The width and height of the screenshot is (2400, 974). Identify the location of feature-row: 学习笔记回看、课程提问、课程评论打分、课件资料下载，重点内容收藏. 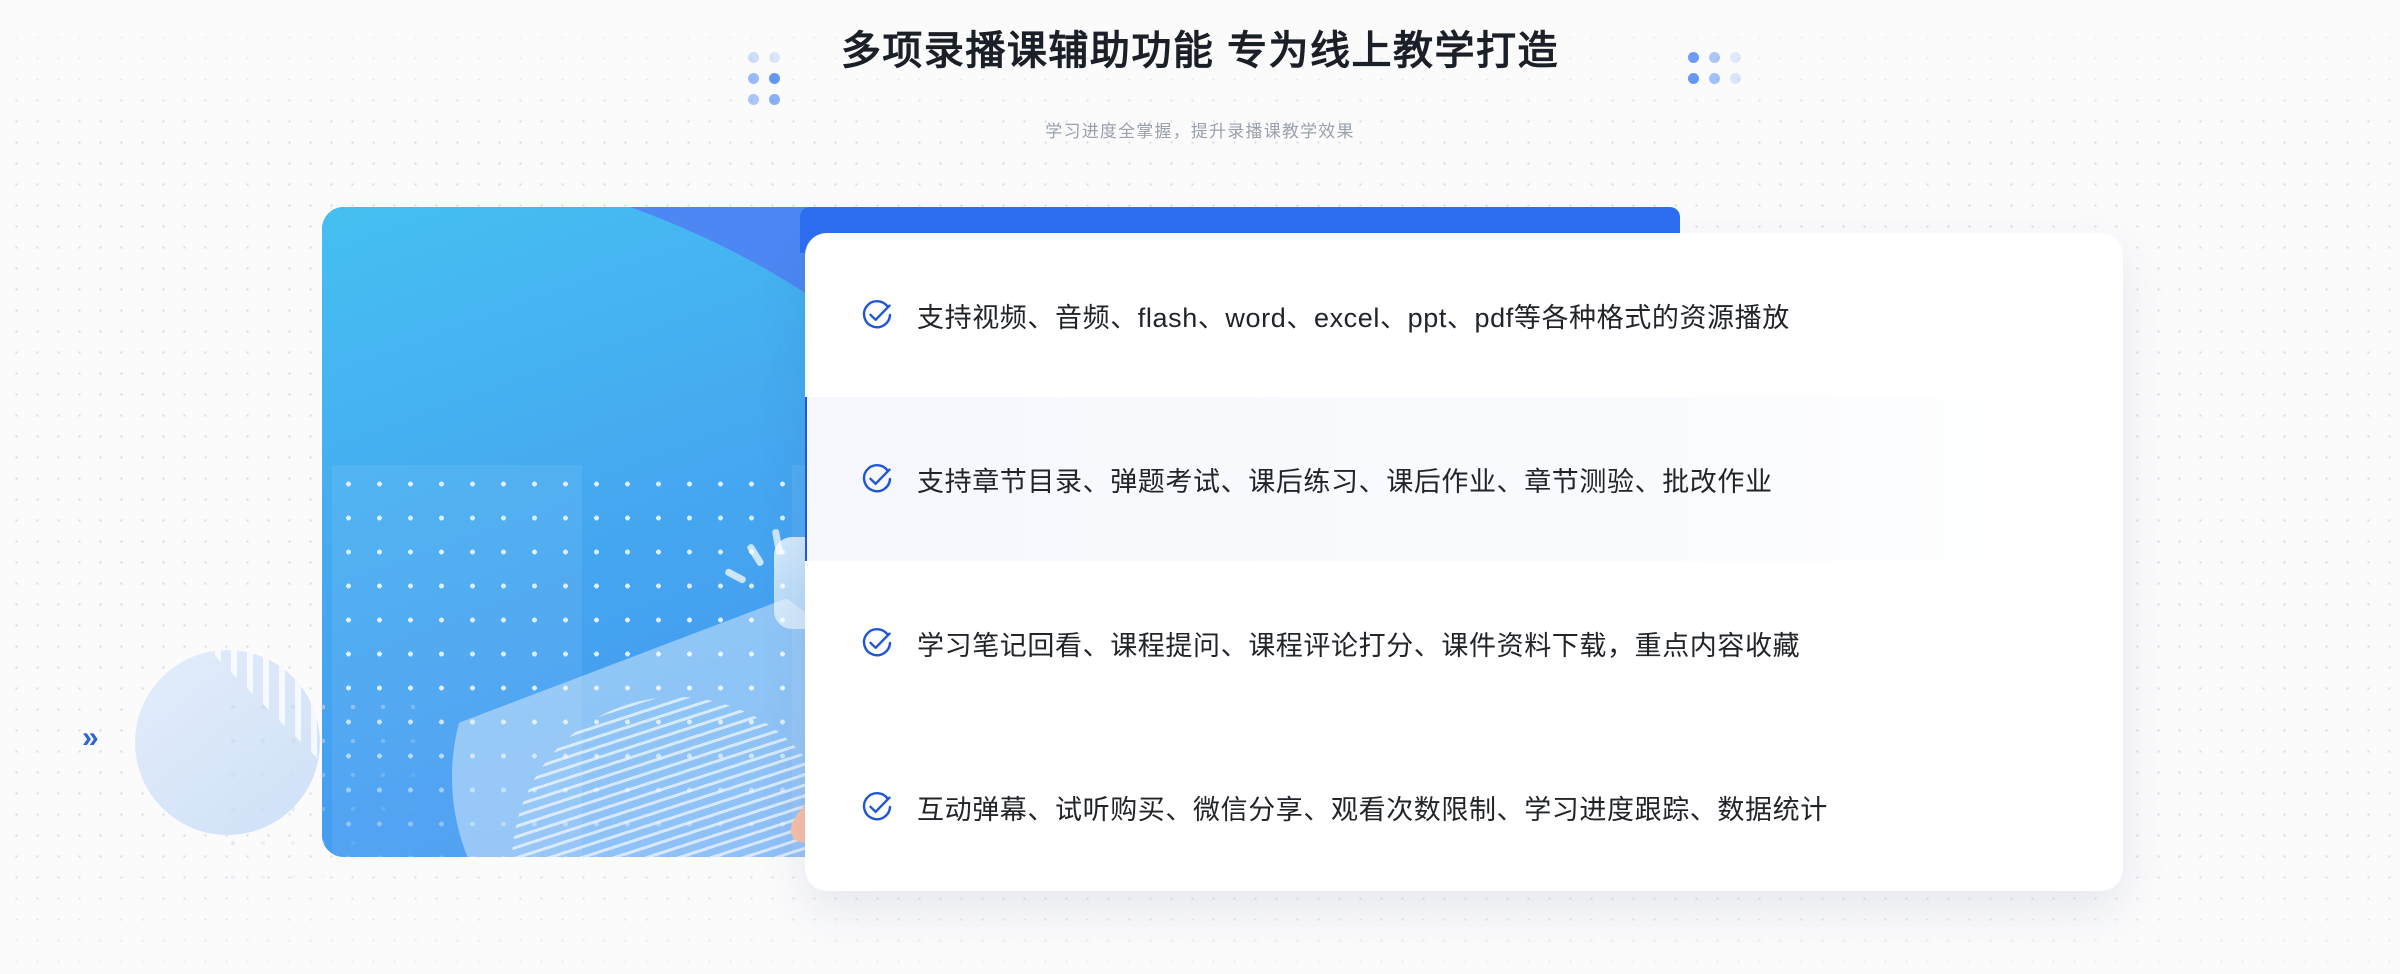
(1464, 643).